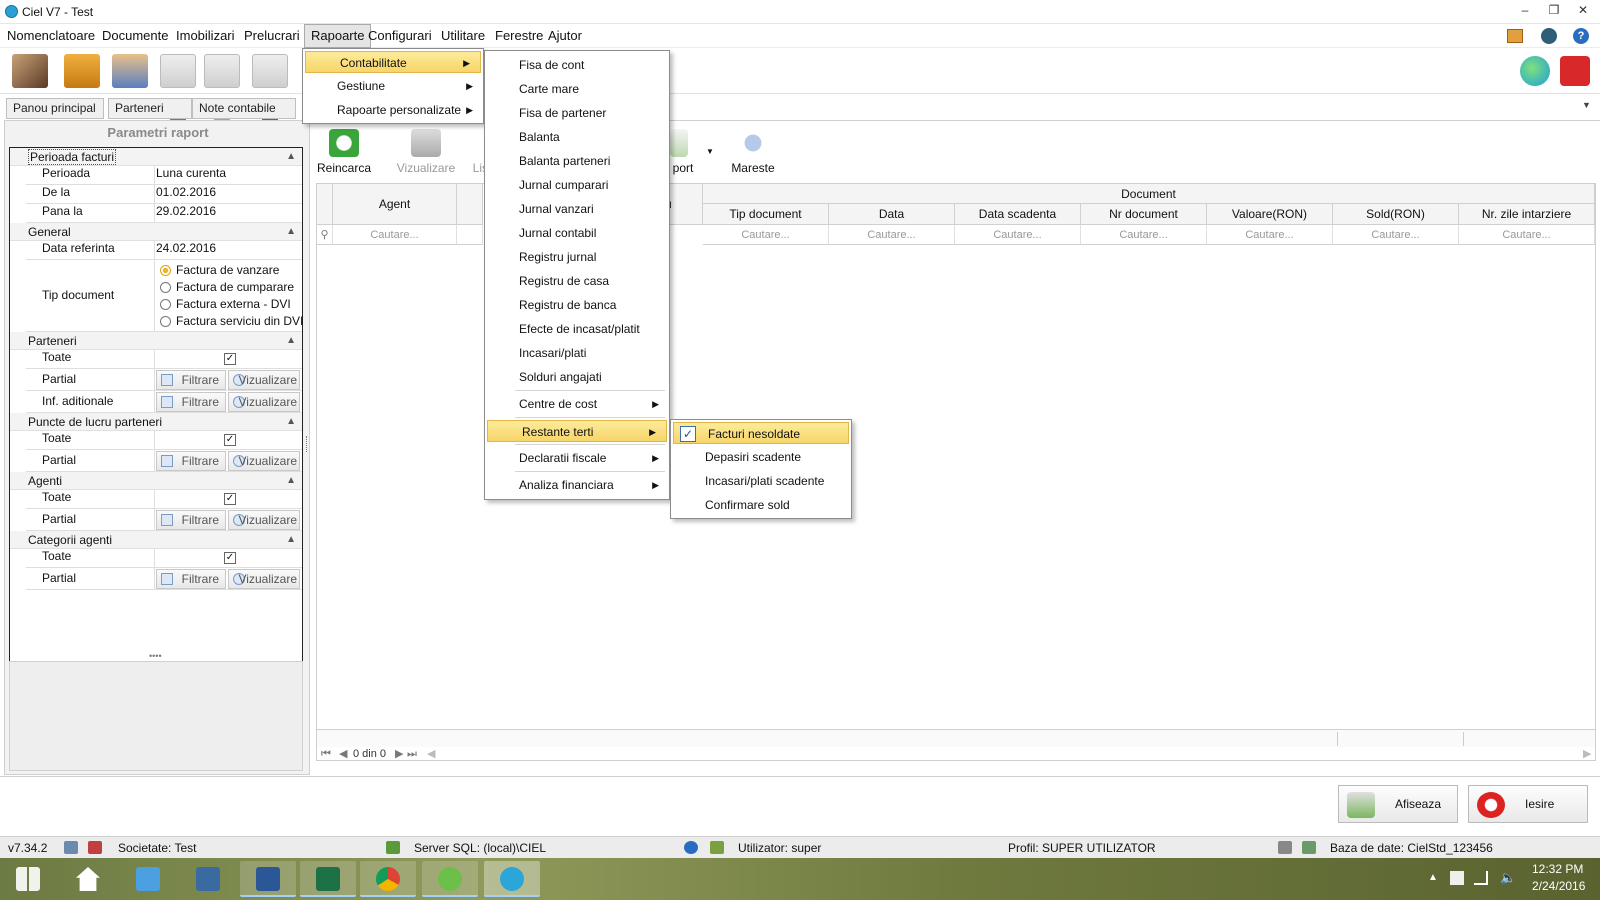 This screenshot has width=1600, height=900. What do you see at coordinates (426, 152) in the screenshot?
I see `preview-button: Vizualizare` at bounding box center [426, 152].